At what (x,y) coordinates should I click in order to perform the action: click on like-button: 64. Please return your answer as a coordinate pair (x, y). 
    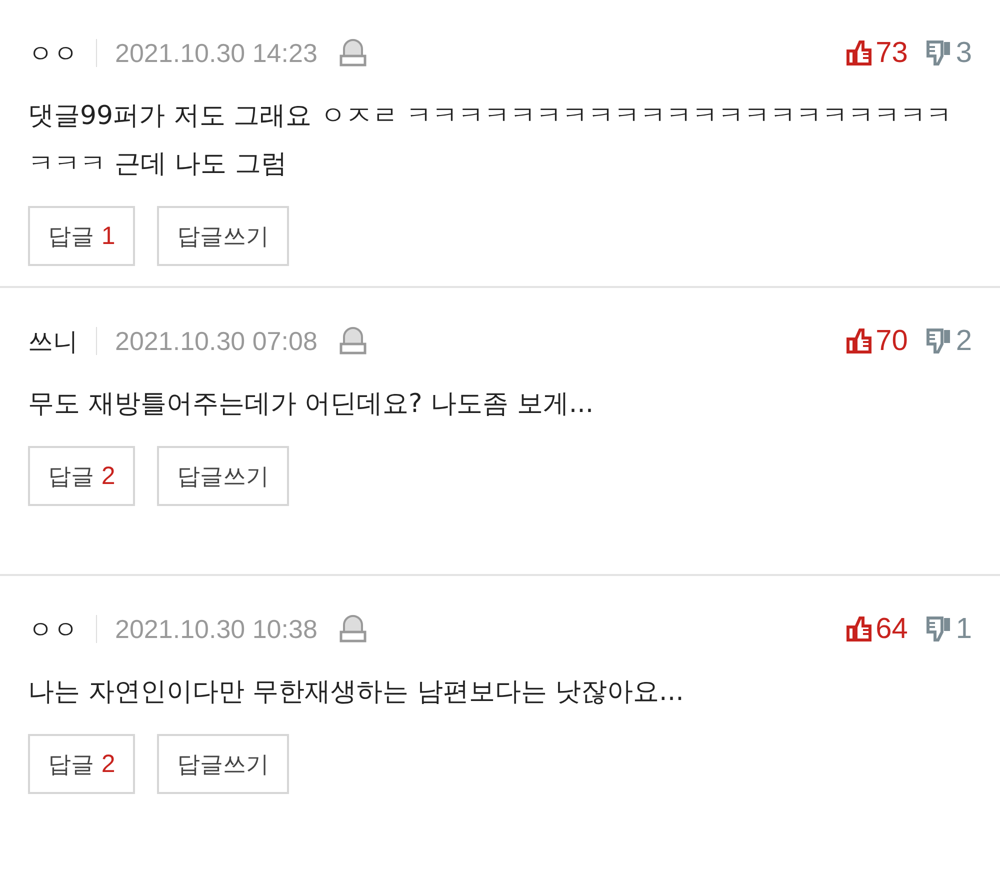
    Looking at the image, I should click on (877, 629).